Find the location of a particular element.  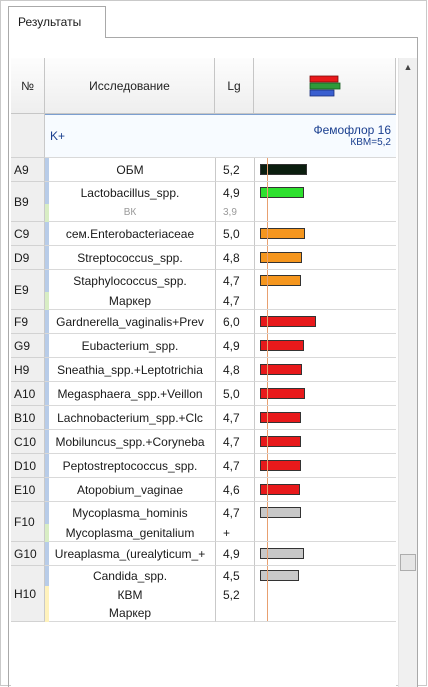

table-row: H10 Candida_spp. КВМ Маркер 4,5 5,2 is located at coordinates (203, 594).